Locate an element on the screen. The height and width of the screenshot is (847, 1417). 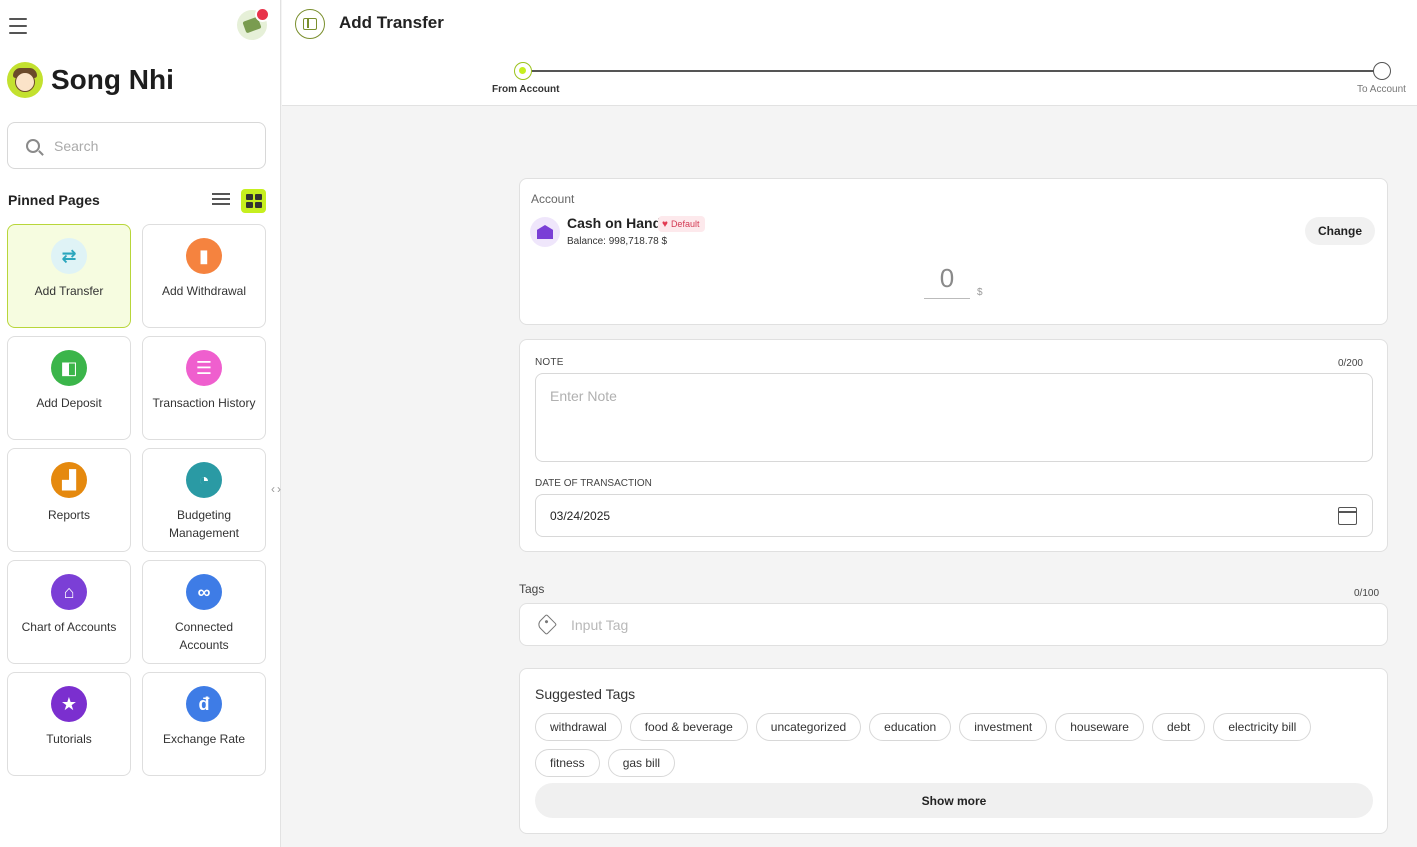
withdrawal-icon: ▮ is located at coordinates (204, 256).